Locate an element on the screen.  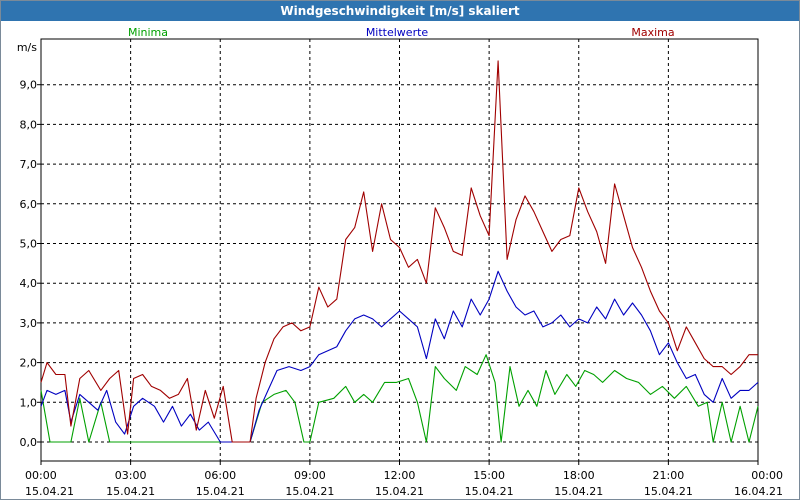
y-tick-label: 0,0 is located at coordinates (29, 442).